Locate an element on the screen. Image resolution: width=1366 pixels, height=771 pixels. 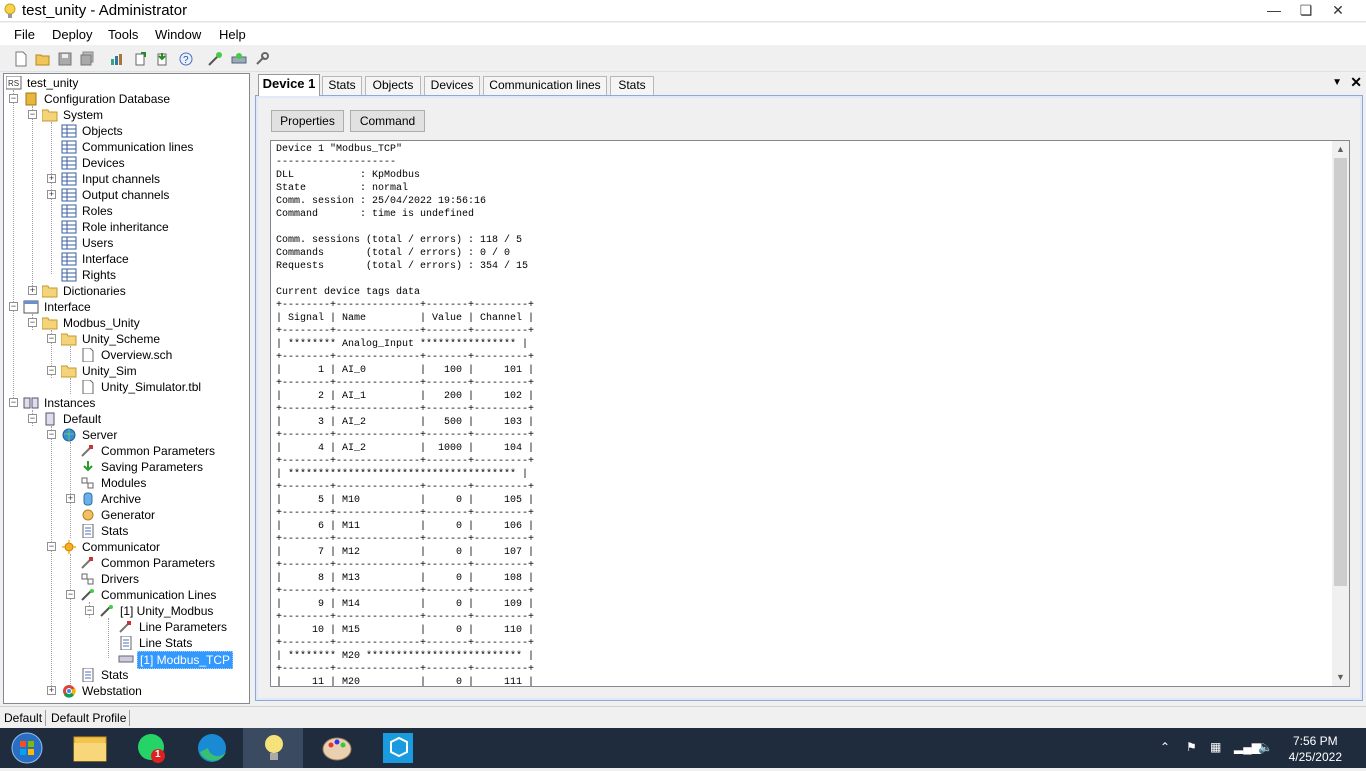
cube-app-icon is located at coordinates (398, 748).